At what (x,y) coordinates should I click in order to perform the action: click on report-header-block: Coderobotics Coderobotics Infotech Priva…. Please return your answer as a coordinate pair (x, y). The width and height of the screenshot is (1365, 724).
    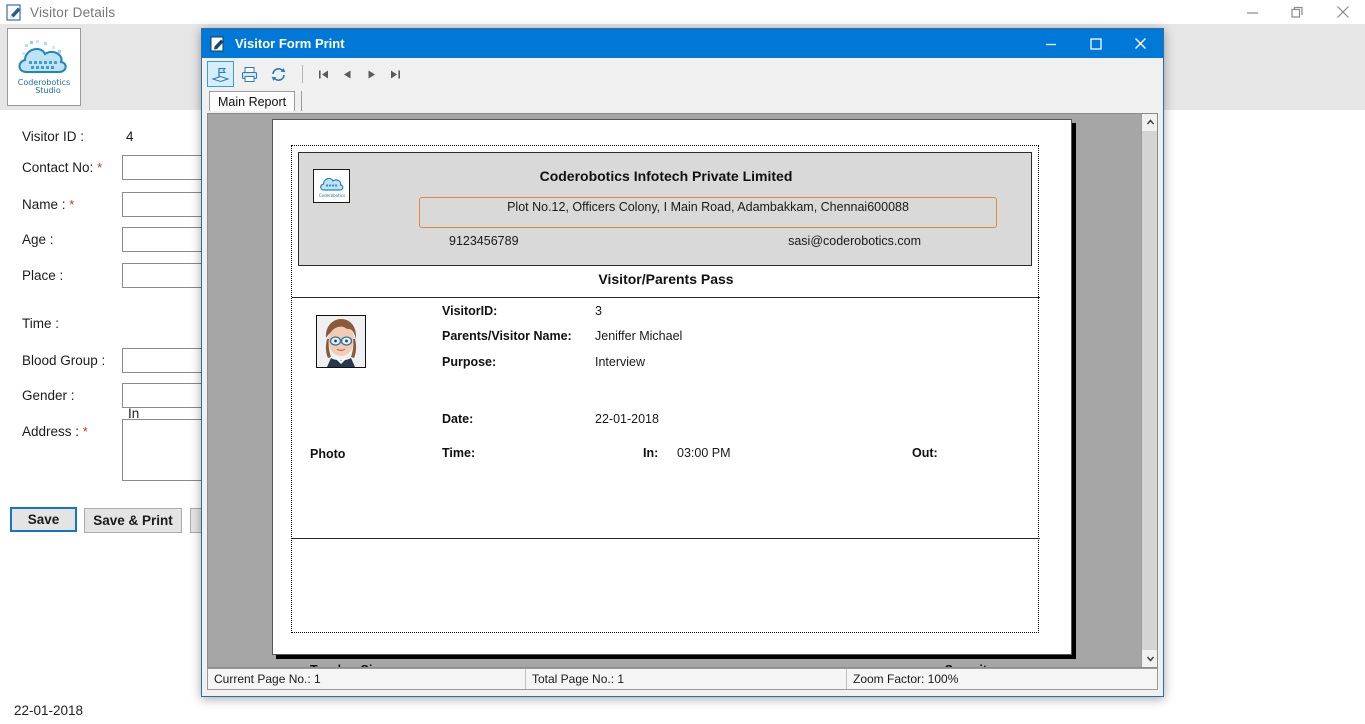
    Looking at the image, I should click on (665, 209).